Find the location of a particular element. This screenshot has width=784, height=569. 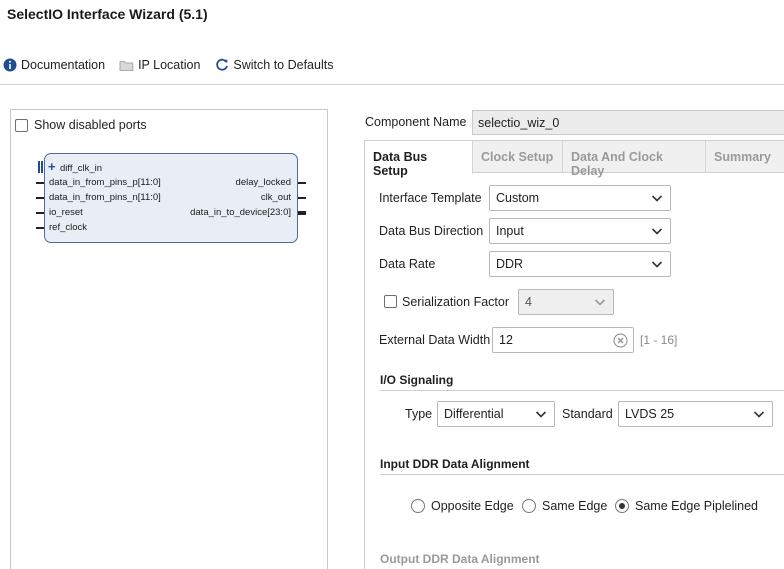

external-data-width-range: [1 - 16] is located at coordinates (659, 340).